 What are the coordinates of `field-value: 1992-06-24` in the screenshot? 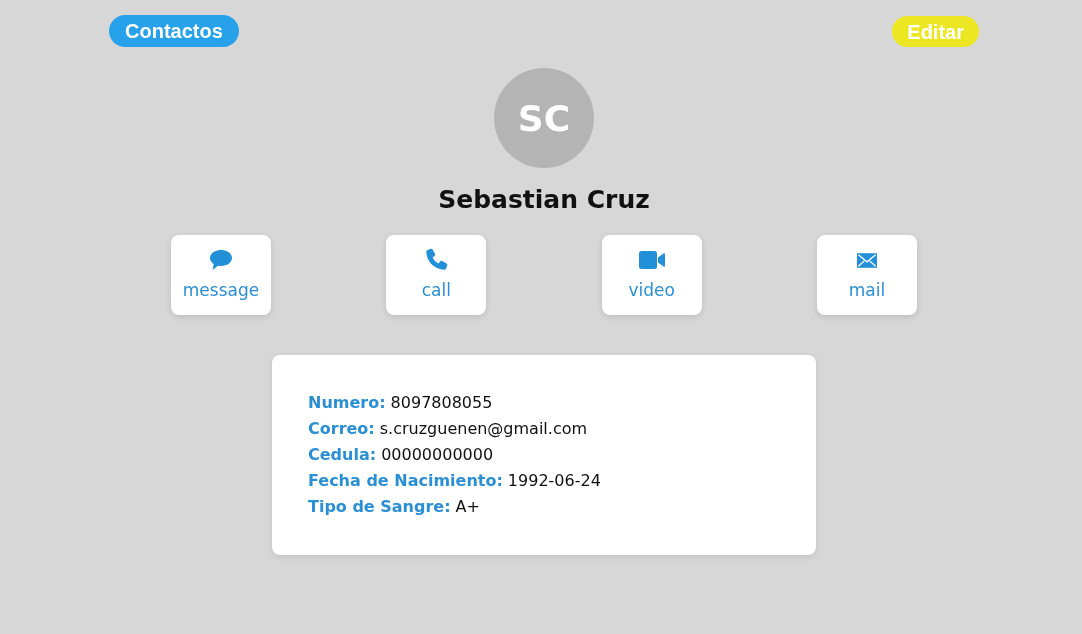 It's located at (554, 481).